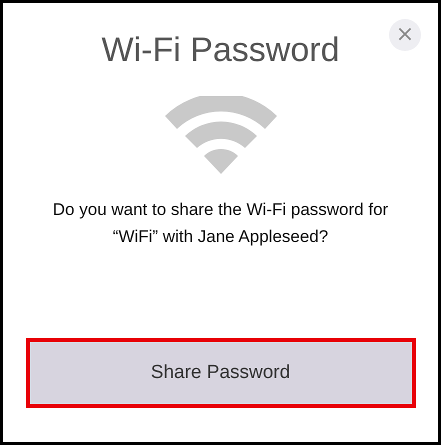 Image resolution: width=441 pixels, height=445 pixels. What do you see at coordinates (220, 50) in the screenshot?
I see `dialog-title: Wi-Fi Password` at bounding box center [220, 50].